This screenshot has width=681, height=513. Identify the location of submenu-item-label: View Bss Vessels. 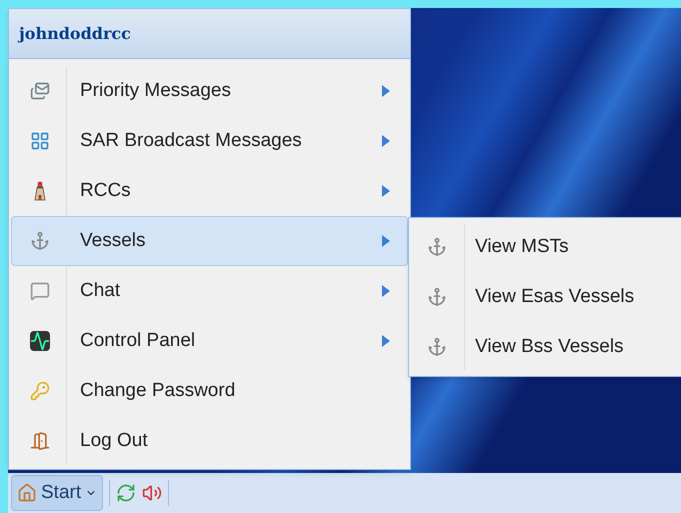
(549, 346).